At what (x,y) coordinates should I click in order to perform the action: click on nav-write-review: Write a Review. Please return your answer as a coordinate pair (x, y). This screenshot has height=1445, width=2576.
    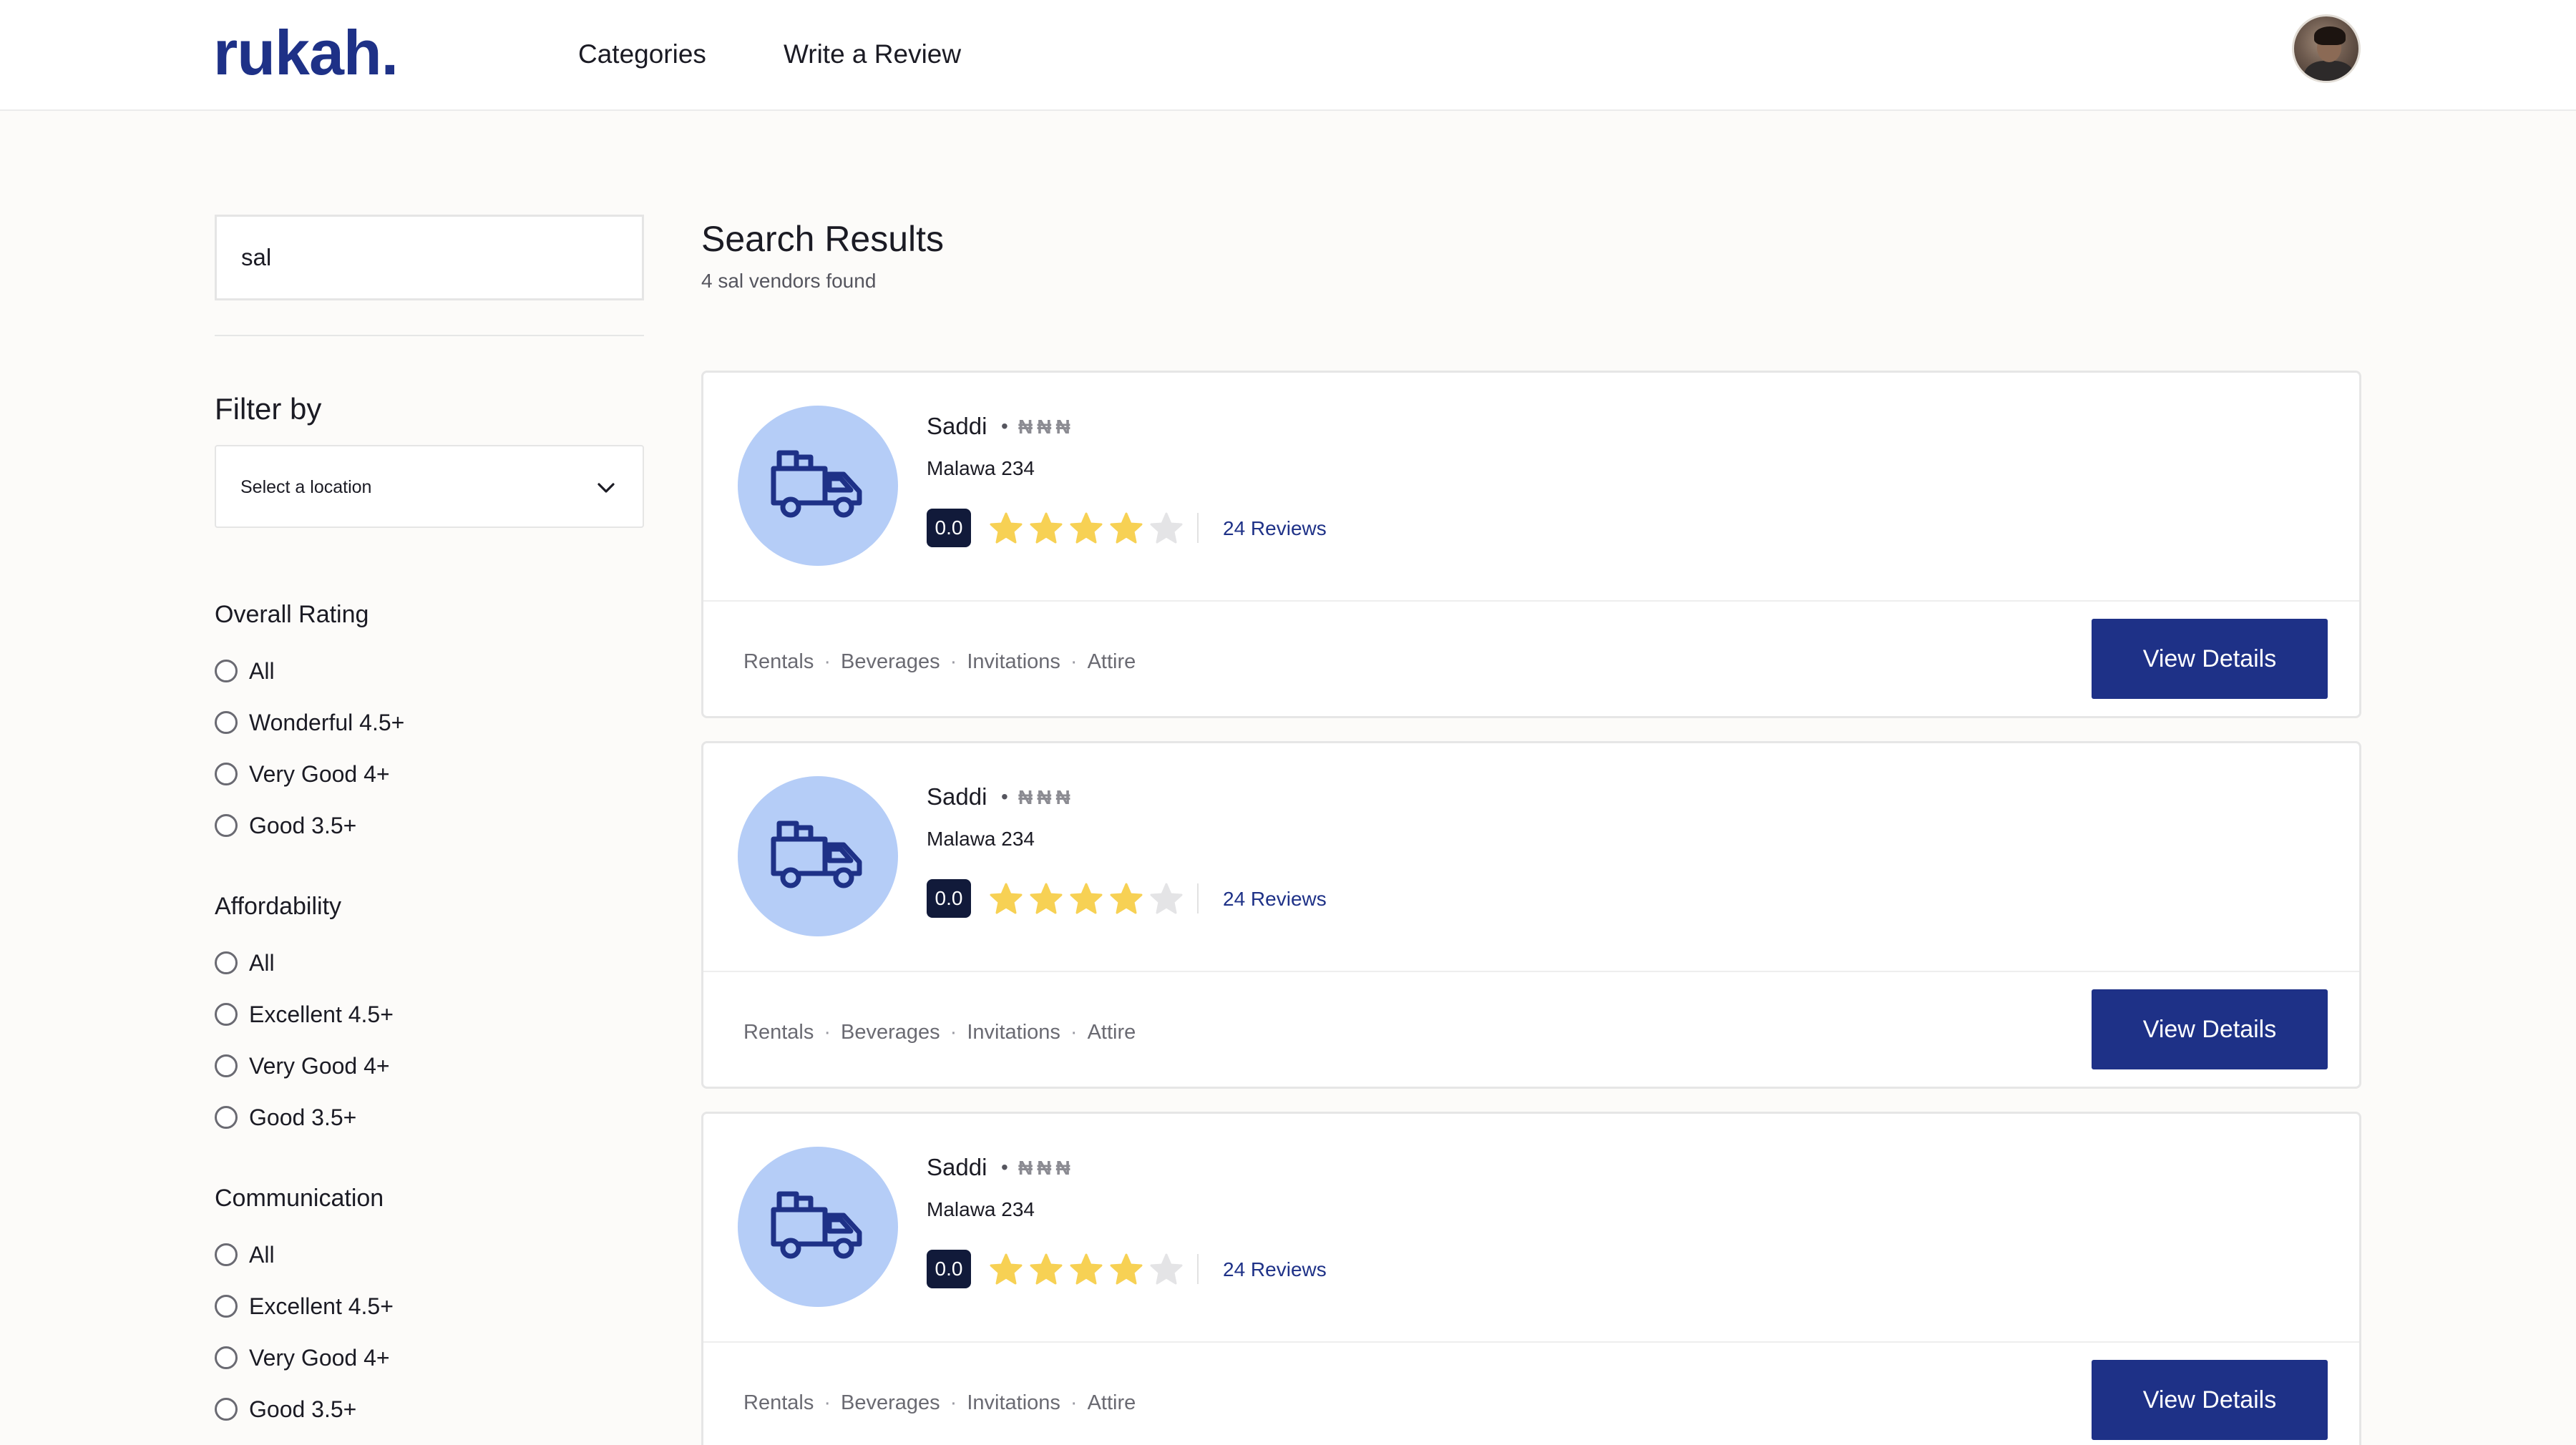
    Looking at the image, I should click on (872, 54).